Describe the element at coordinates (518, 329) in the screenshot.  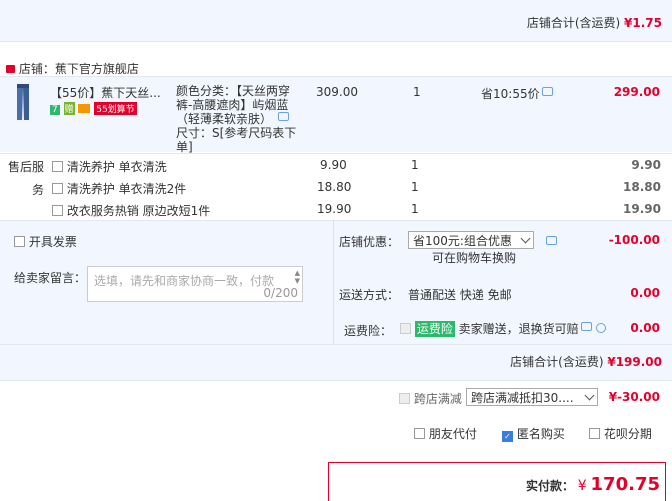
I see `insurance-desc: 卖家赠送，退换货可赔` at that location.